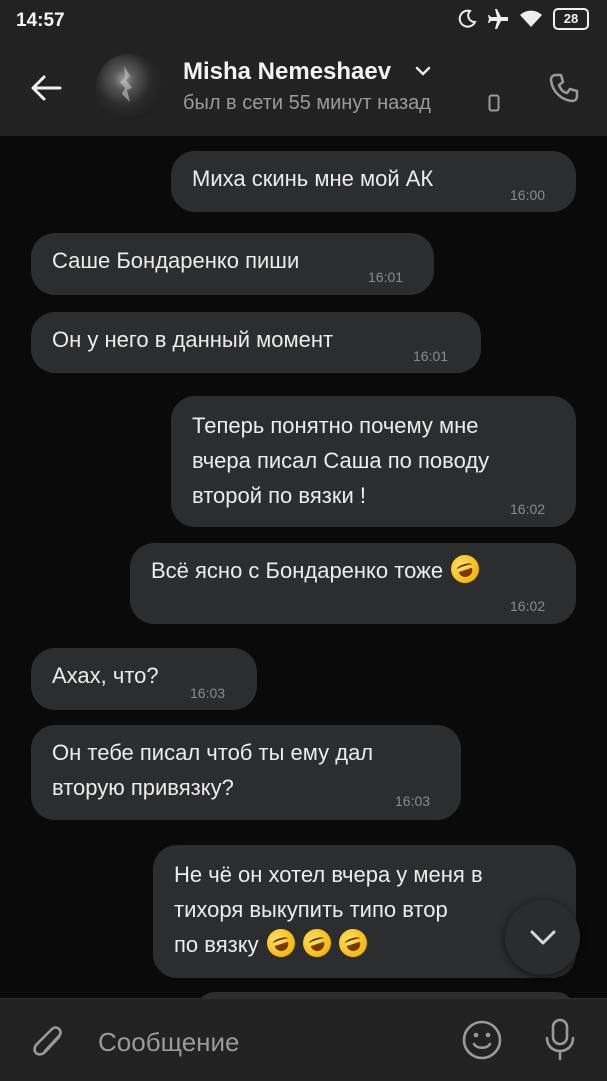  Describe the element at coordinates (311, 909) in the screenshot. I see `message-line: тихоря выкупить типо втор` at that location.